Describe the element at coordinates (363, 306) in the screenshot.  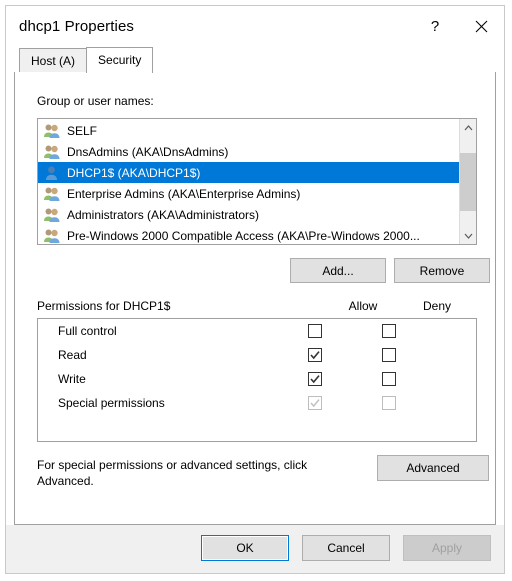
I see `allow-column-header: Allow` at that location.